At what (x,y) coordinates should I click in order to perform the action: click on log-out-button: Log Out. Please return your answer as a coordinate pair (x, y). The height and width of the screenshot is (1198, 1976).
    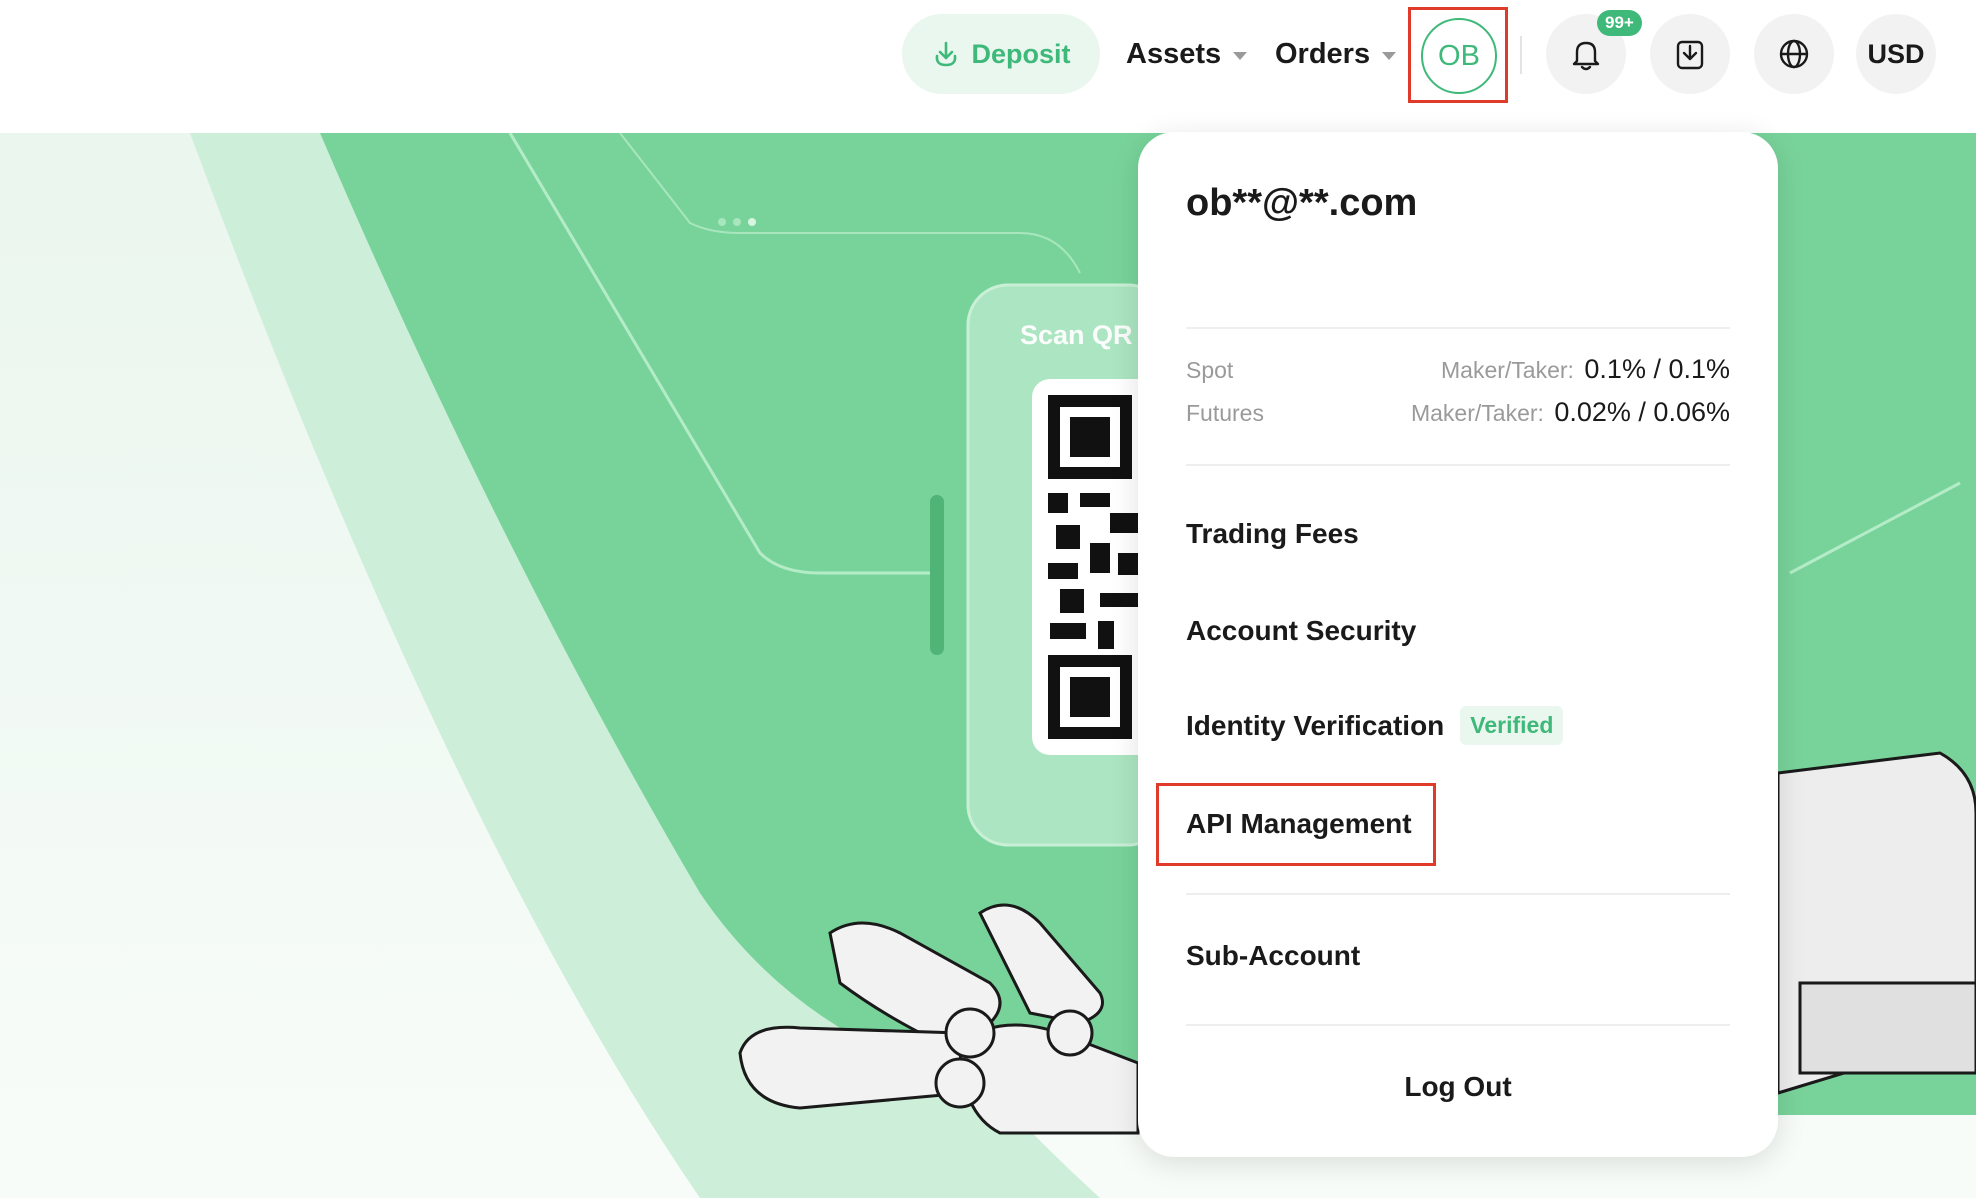
    Looking at the image, I should click on (1458, 1087).